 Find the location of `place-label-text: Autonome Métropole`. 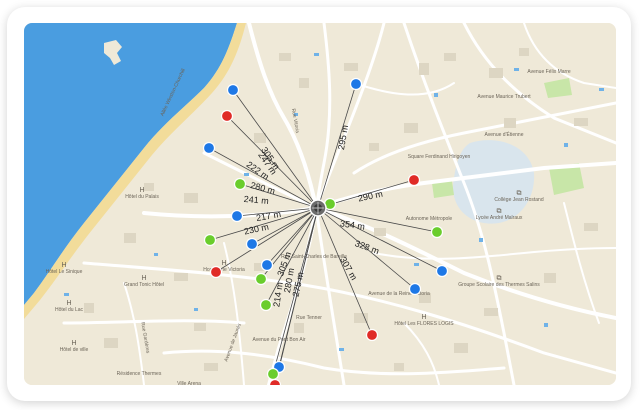

place-label-text: Autonome Métropole is located at coordinates (429, 219).